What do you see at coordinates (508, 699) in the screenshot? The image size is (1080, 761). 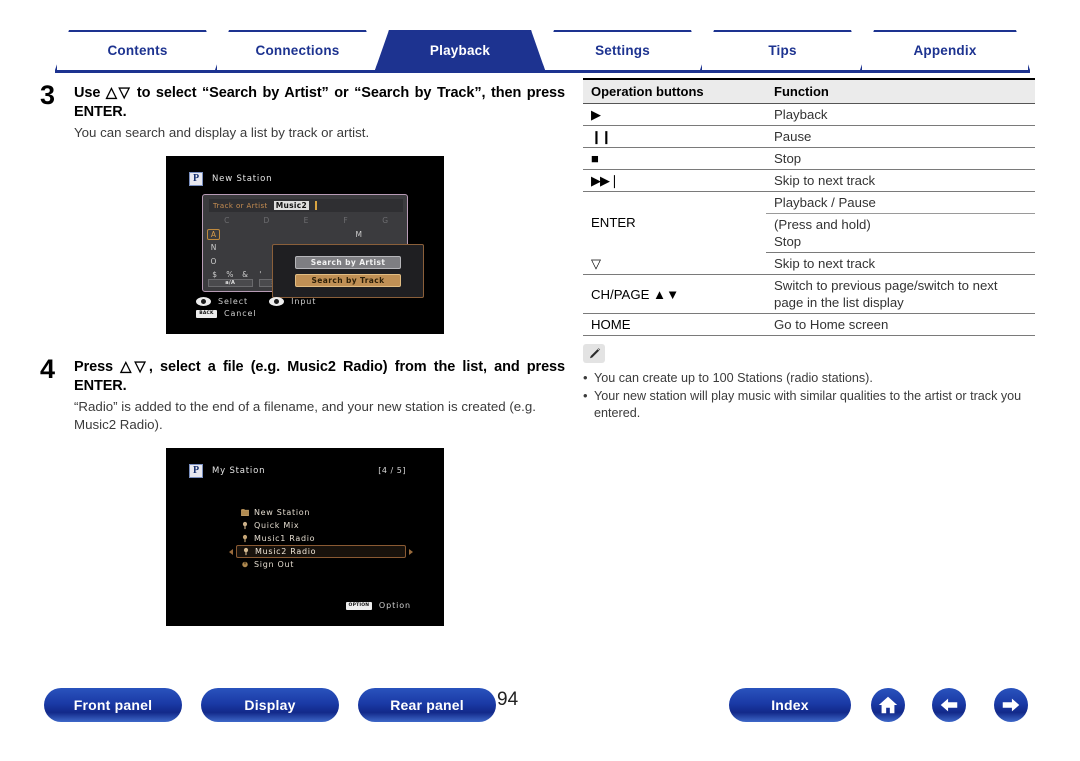 I see `page-number: 94` at bounding box center [508, 699].